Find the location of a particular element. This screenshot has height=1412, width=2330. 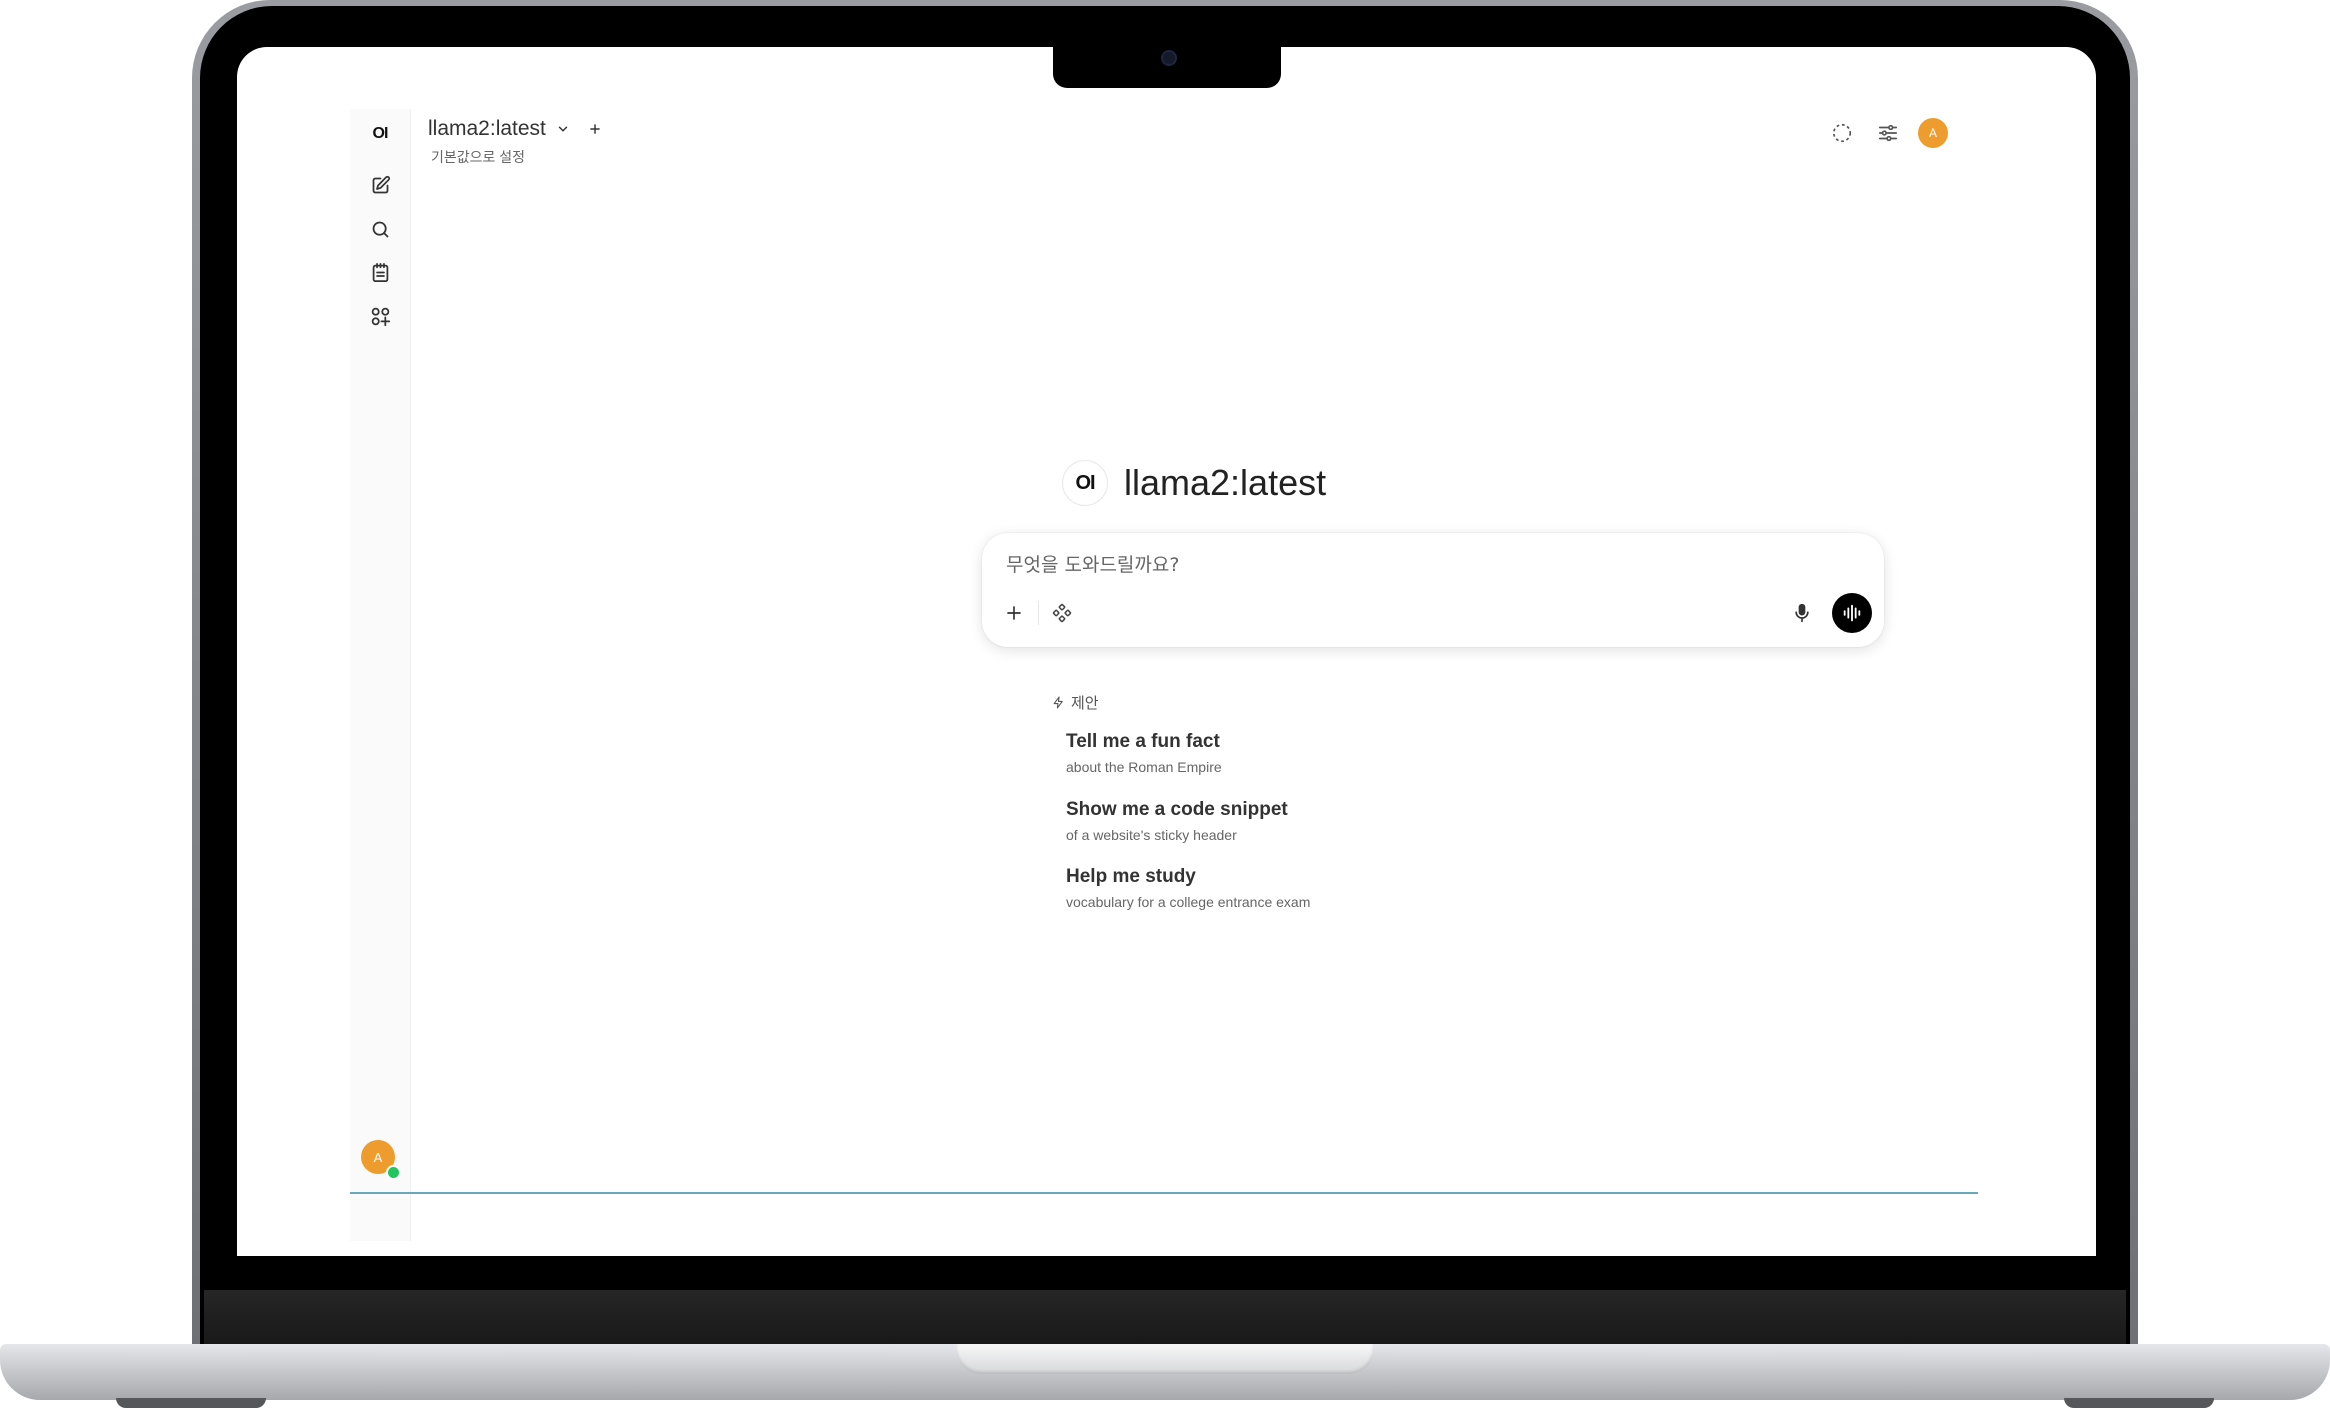

suggestion-subtitle: vocabulary for a college entrance exam is located at coordinates (1188, 902).